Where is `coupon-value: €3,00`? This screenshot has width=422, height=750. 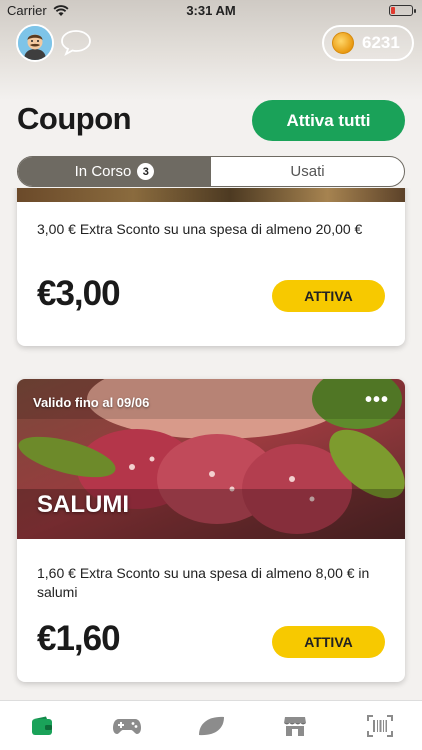
coupon-value: €3,00 is located at coordinates (79, 293).